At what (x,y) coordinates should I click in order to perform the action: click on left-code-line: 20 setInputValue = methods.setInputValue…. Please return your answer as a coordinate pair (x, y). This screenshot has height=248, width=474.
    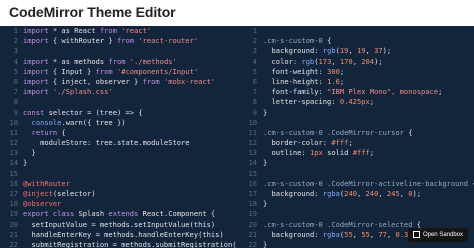
    Looking at the image, I should click on (118, 225).